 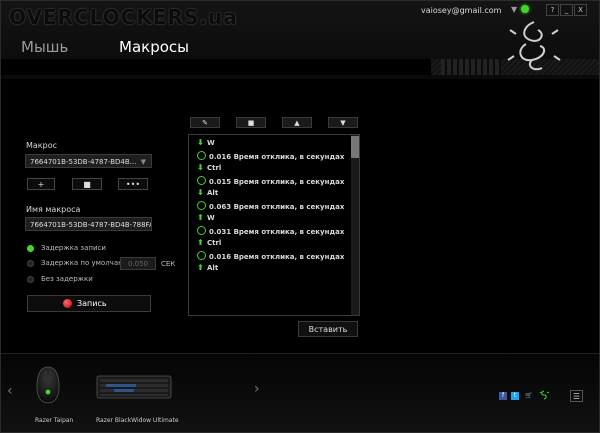 What do you see at coordinates (216, 67) in the screenshot?
I see `tab-bar-fill` at bounding box center [216, 67].